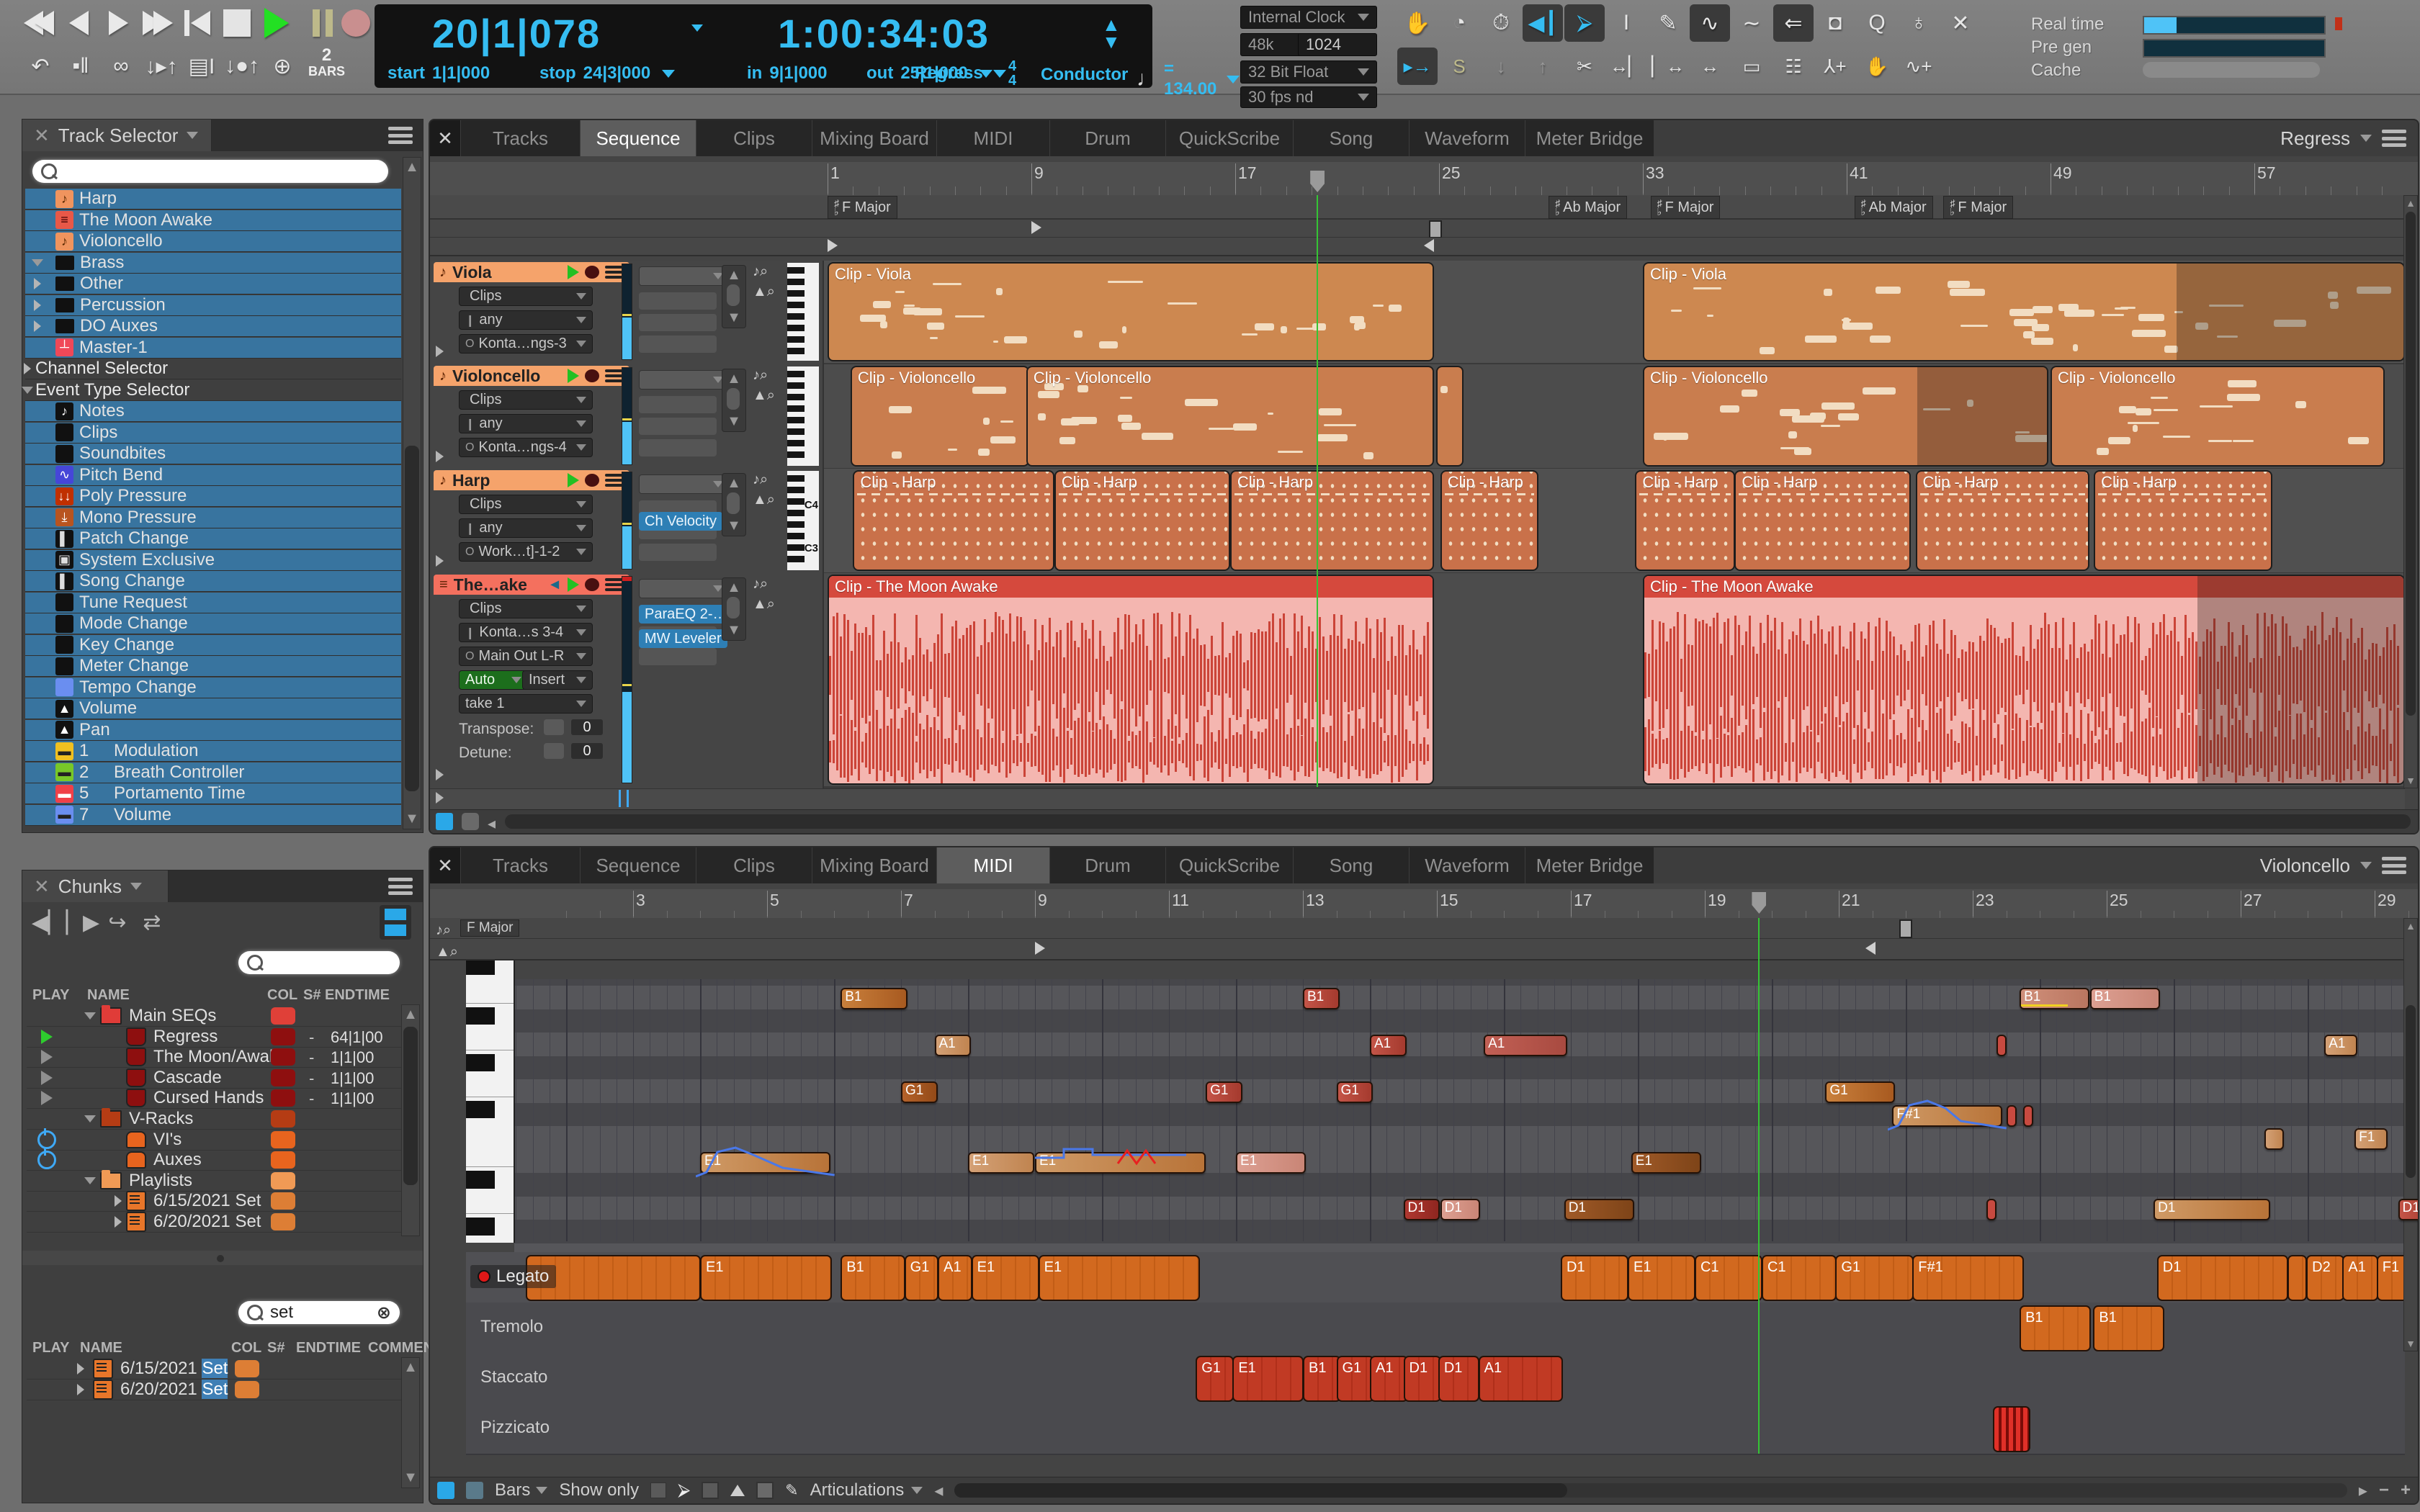 This screenshot has height=1512, width=2420. What do you see at coordinates (490, 928) in the screenshot?
I see `keysig-chip: F Major` at bounding box center [490, 928].